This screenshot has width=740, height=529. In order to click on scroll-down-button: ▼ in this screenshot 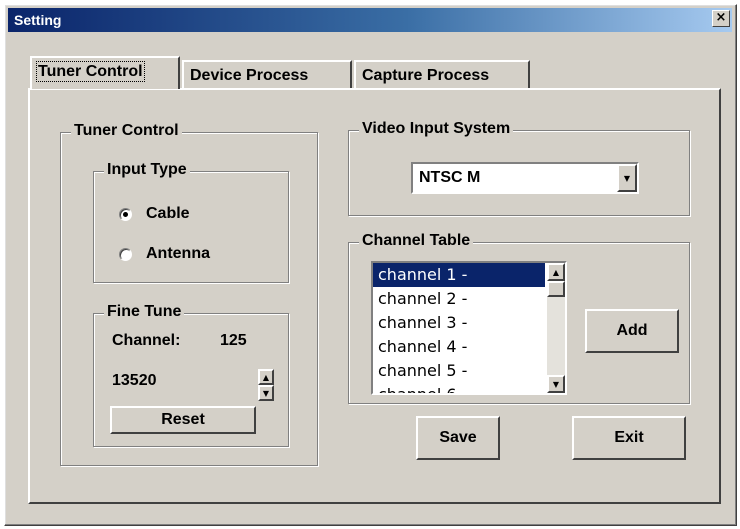, I will do `click(556, 384)`.